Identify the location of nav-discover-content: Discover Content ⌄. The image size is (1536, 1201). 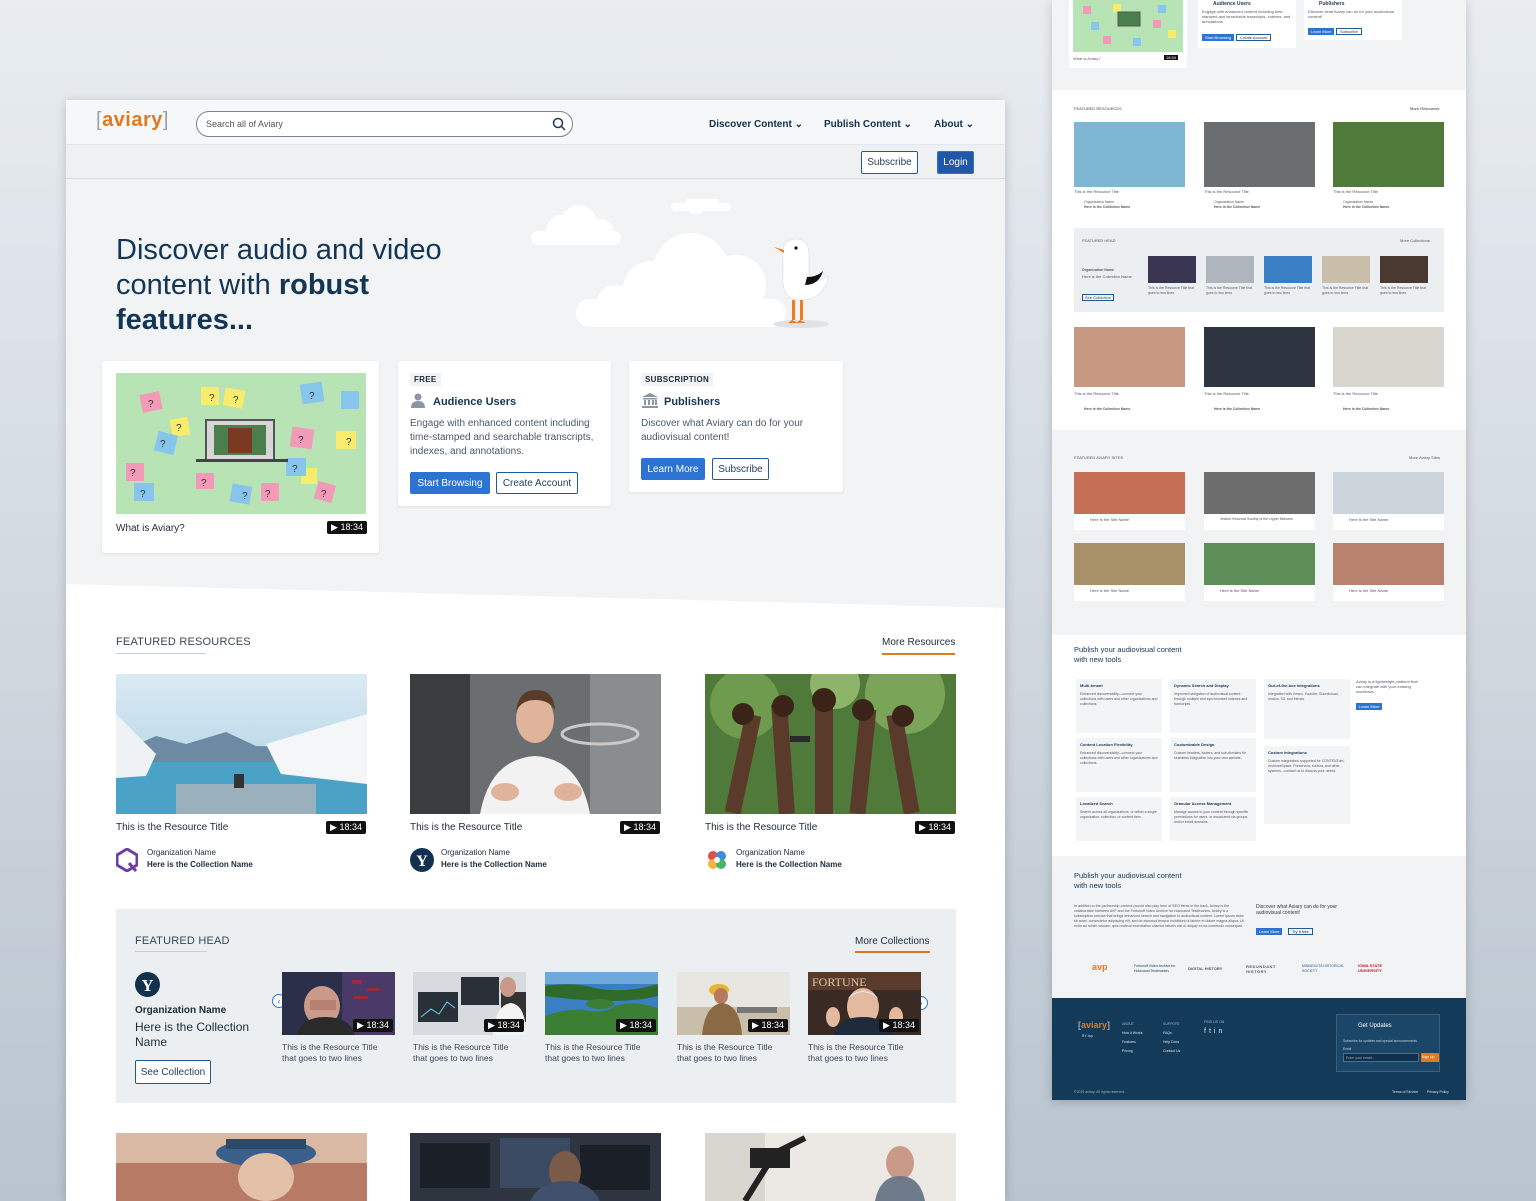
(756, 124).